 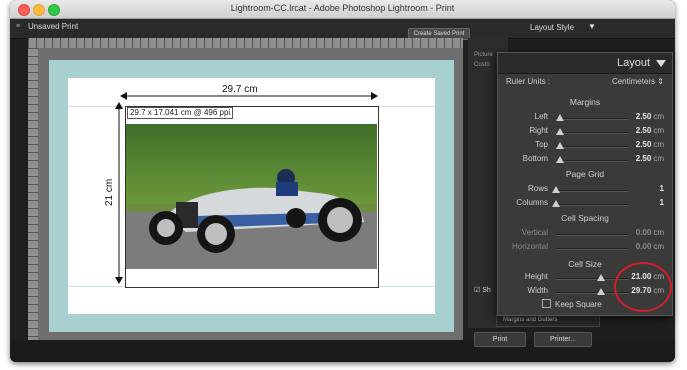 What do you see at coordinates (585, 63) in the screenshot?
I see `layout-panel-header: Layout` at bounding box center [585, 63].